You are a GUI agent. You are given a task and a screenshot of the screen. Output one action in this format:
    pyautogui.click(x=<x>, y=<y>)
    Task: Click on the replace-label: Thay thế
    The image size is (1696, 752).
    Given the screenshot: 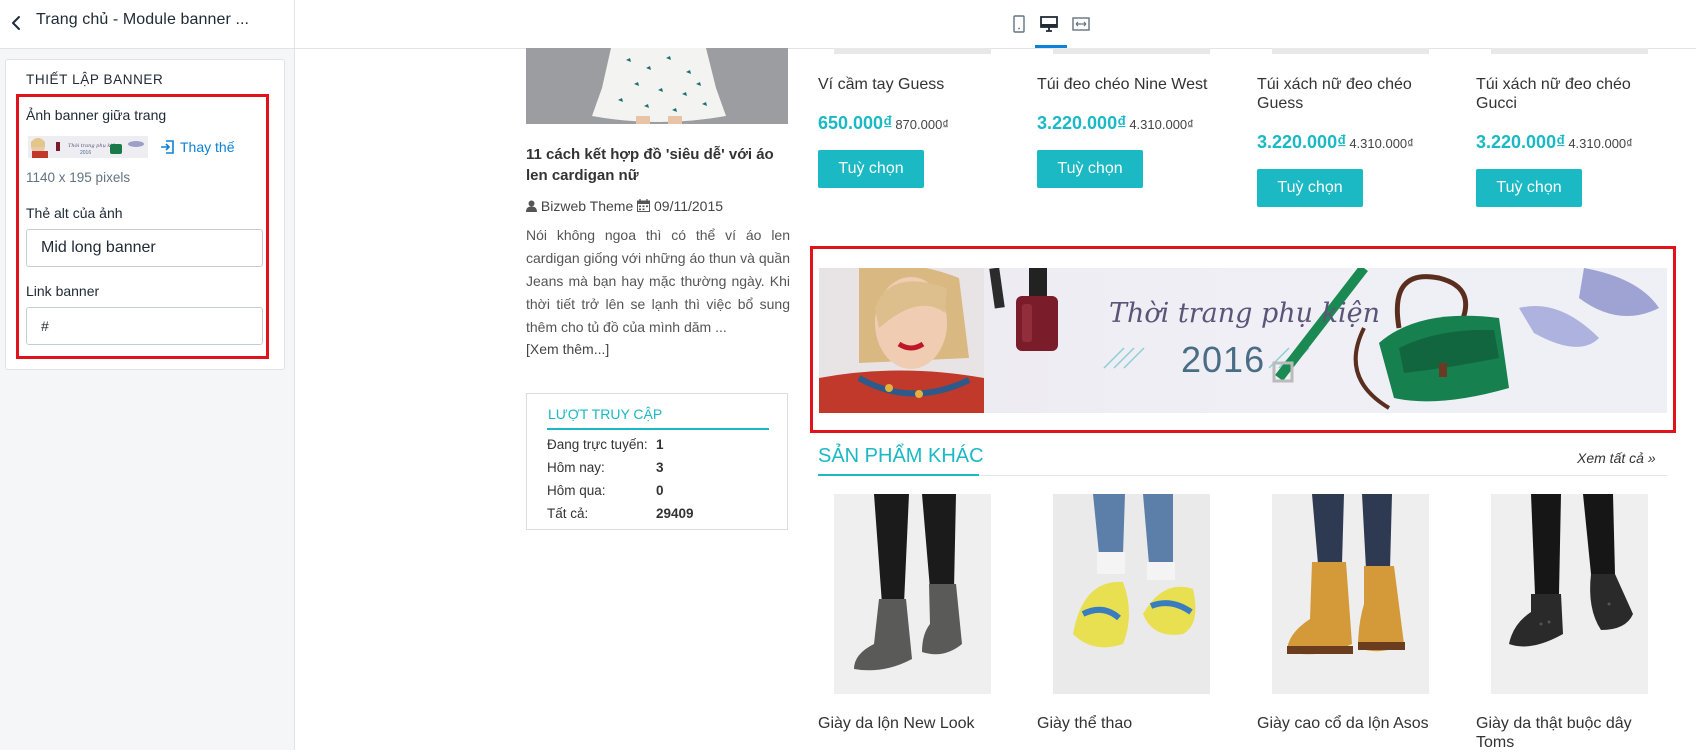 What is the action you would take?
    pyautogui.click(x=207, y=147)
    